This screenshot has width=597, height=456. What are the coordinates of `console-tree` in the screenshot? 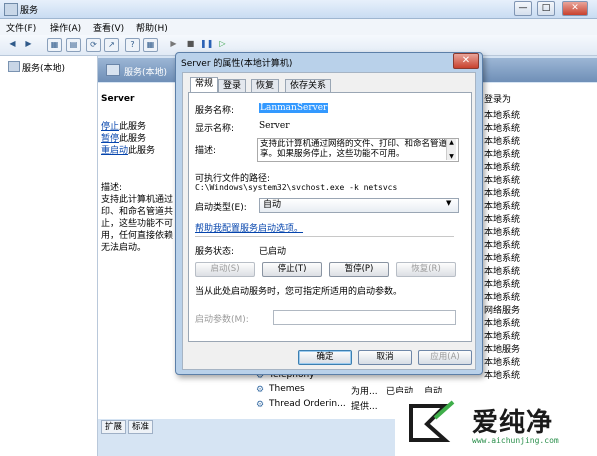 It's located at (49, 256).